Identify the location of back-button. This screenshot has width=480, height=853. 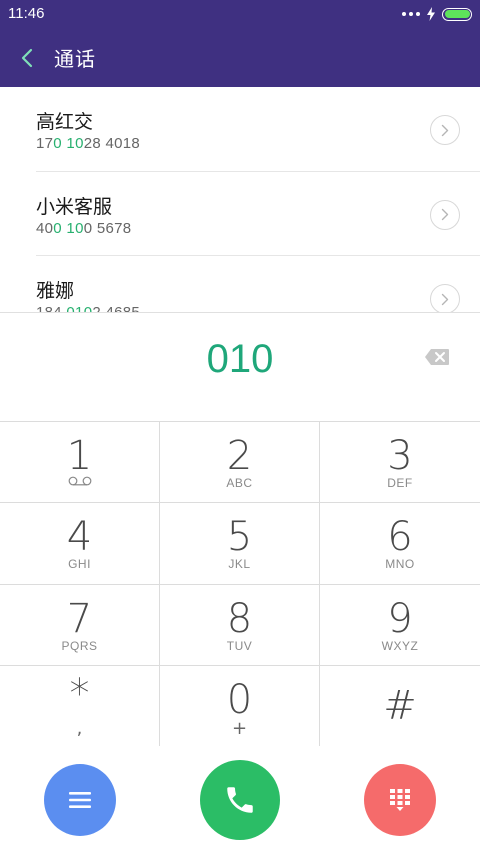
(27, 57).